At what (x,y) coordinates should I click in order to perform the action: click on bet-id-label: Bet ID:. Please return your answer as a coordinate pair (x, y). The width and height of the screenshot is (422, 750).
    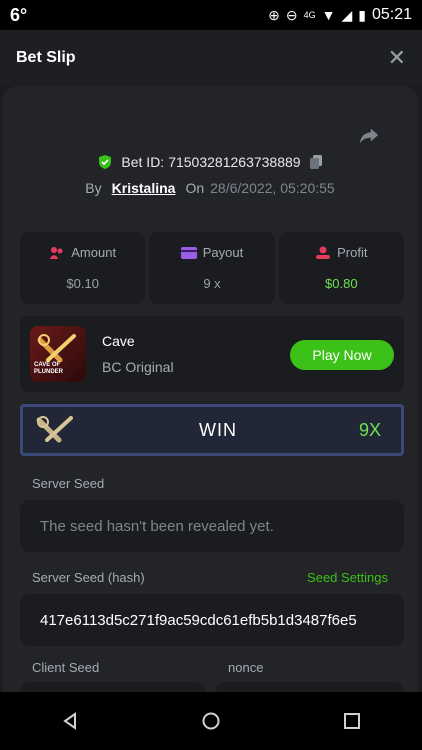
    Looking at the image, I should click on (143, 162).